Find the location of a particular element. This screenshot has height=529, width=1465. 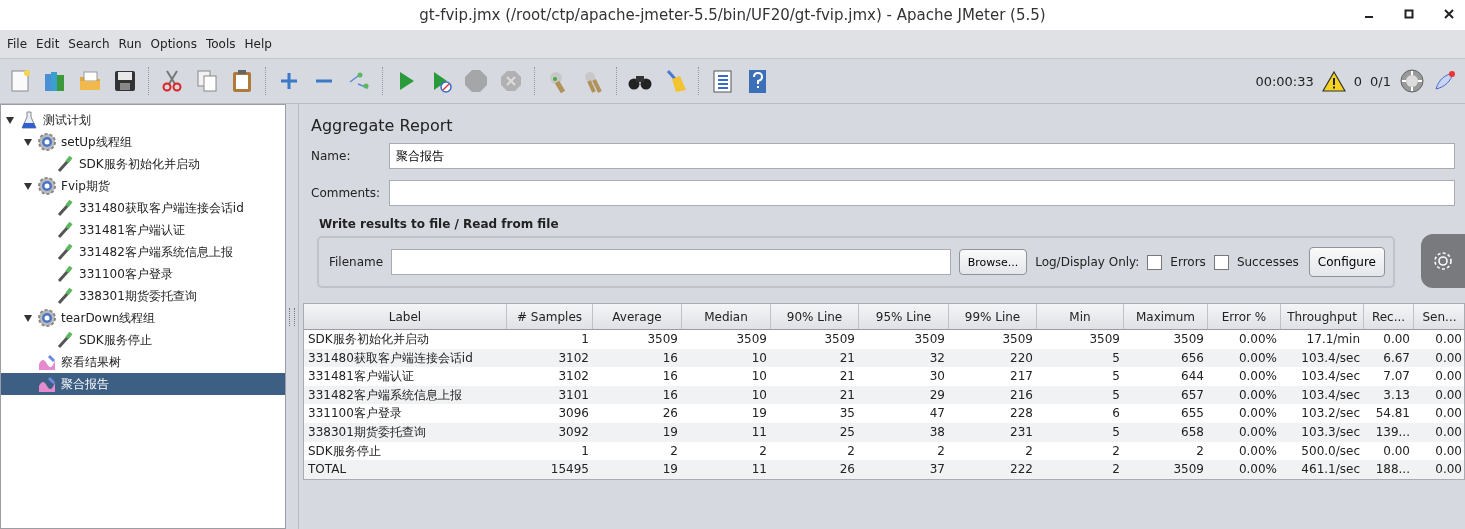

table-cell-text: 220 is located at coordinates (1021, 358).